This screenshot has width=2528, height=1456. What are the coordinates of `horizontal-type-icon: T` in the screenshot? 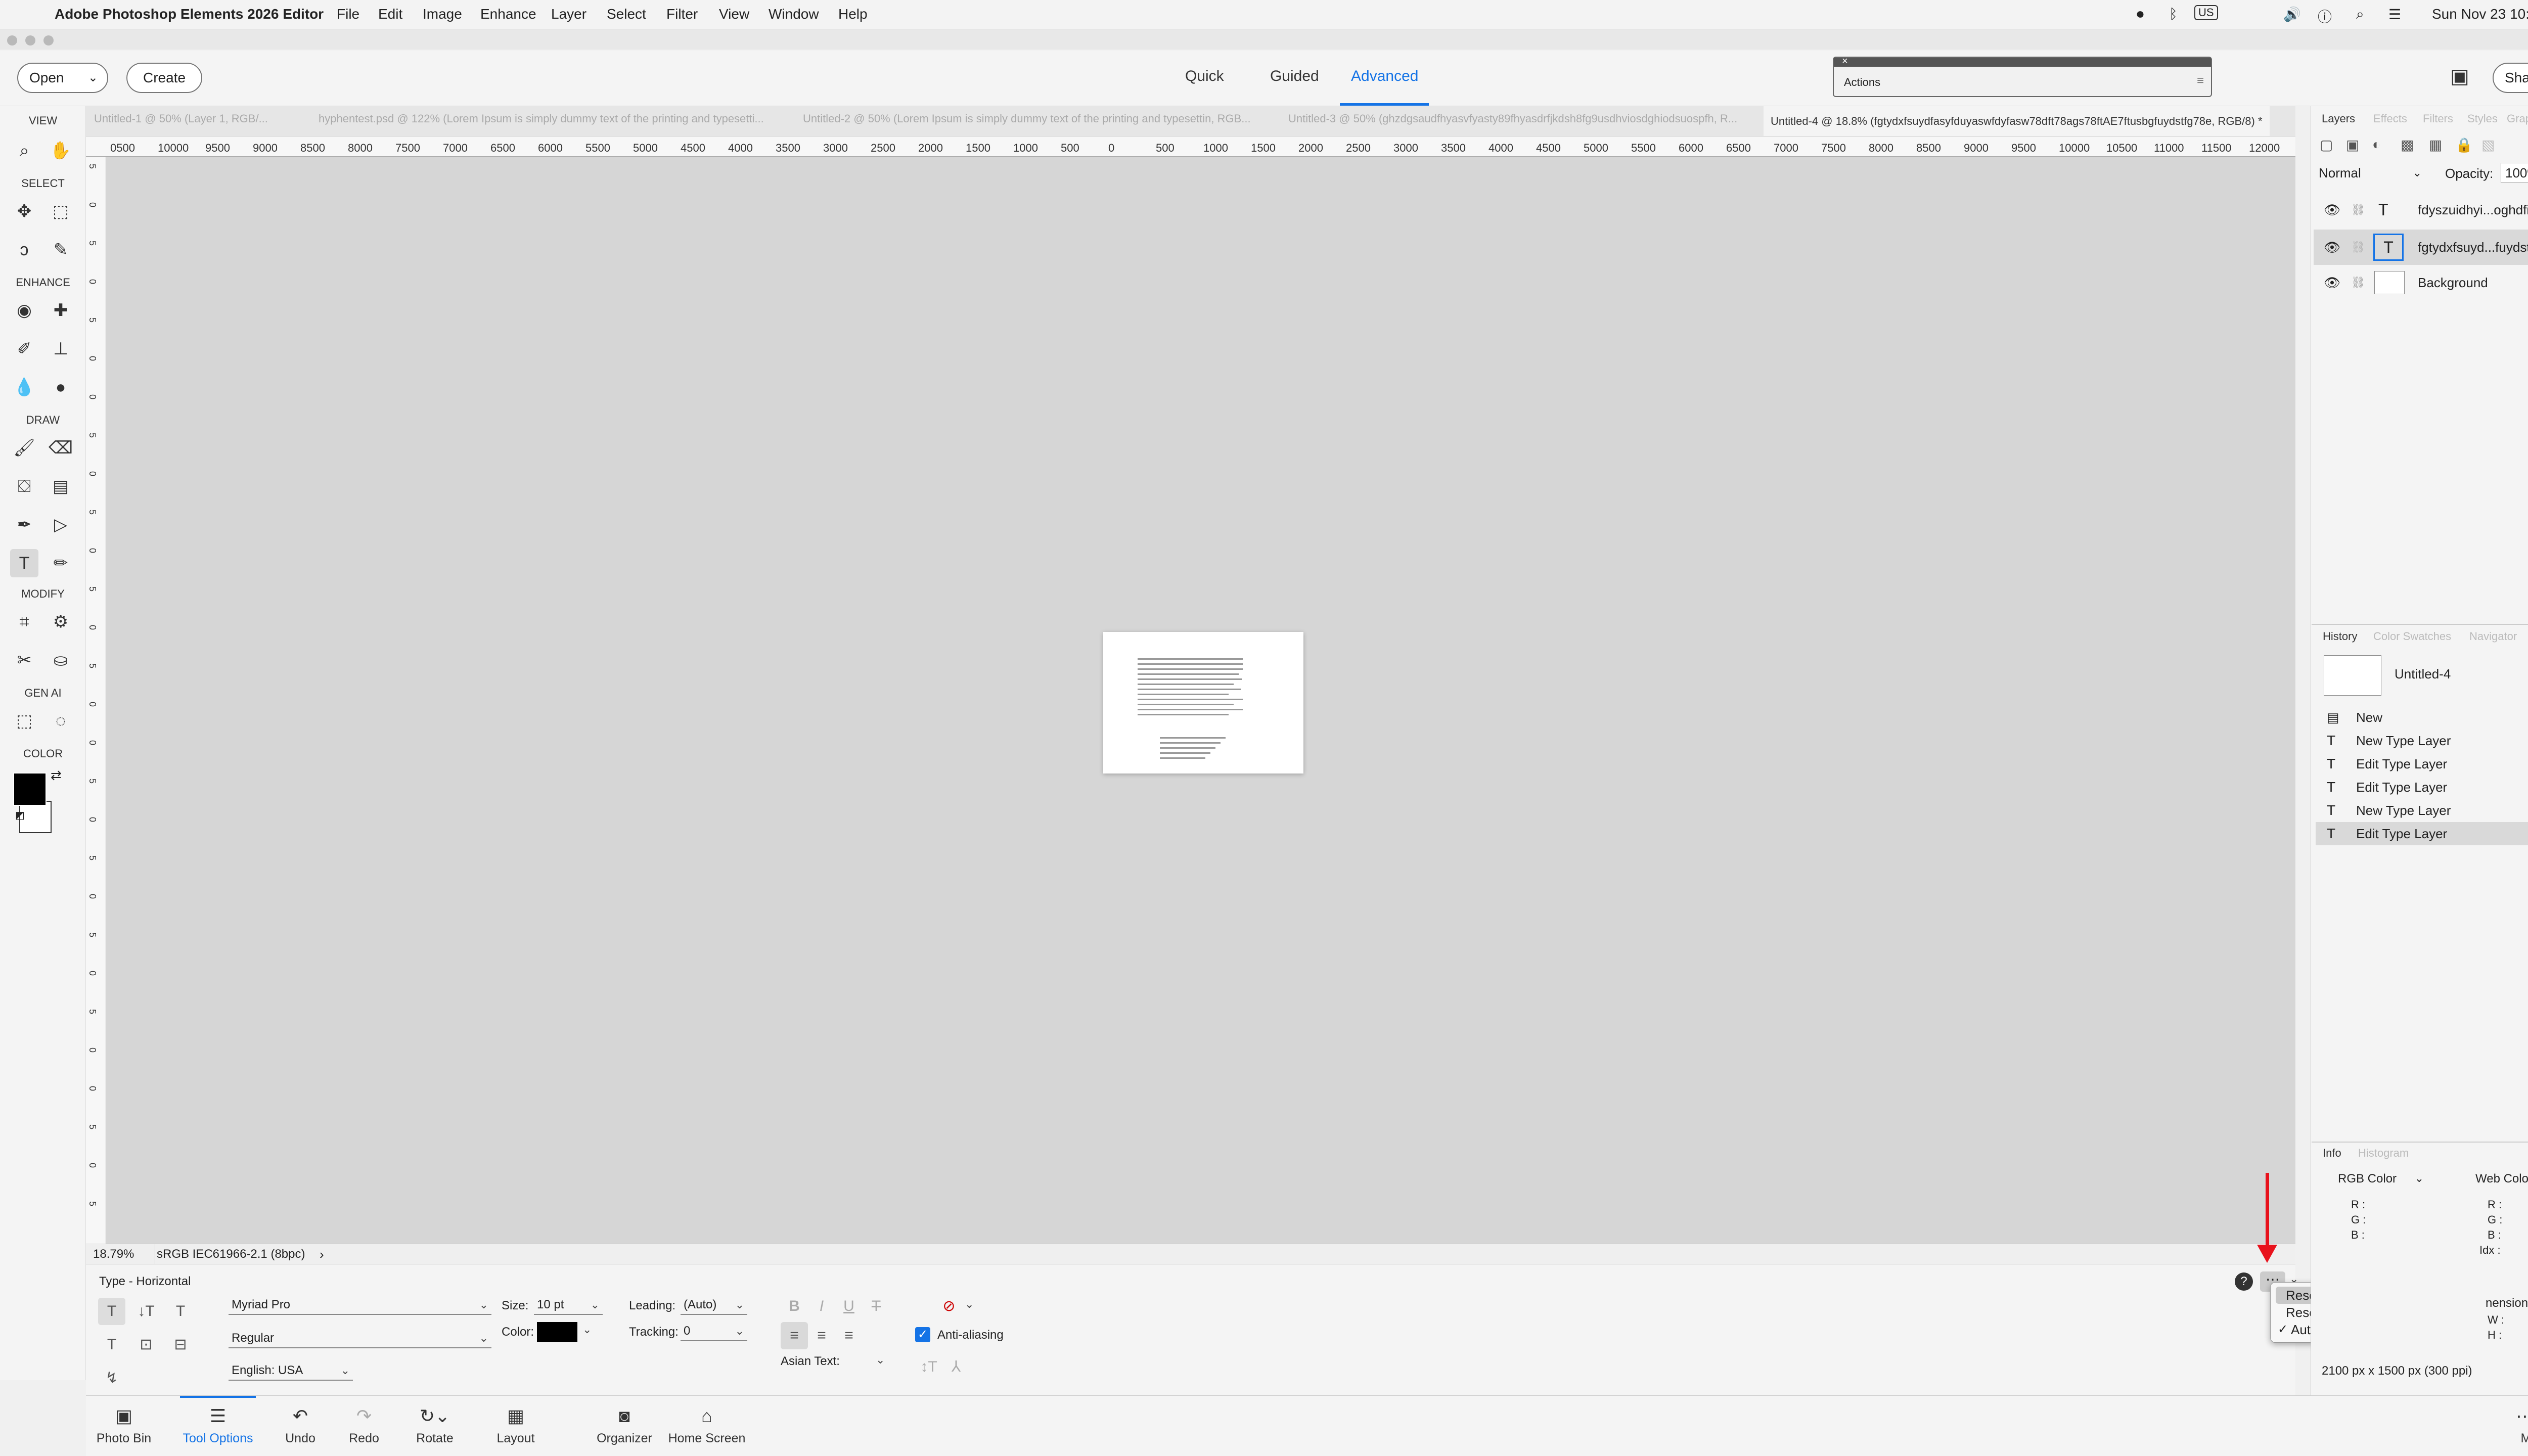 It's located at (112, 1311).